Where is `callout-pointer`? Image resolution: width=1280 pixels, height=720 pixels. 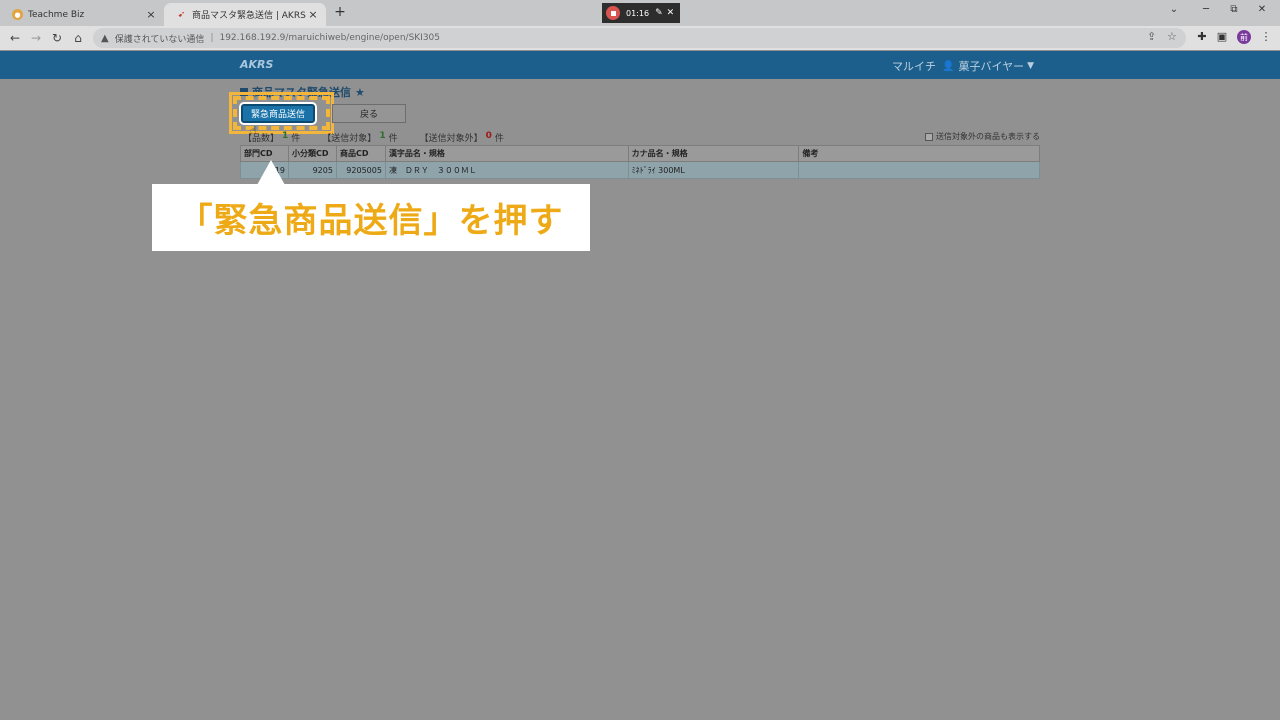 callout-pointer is located at coordinates (271, 172).